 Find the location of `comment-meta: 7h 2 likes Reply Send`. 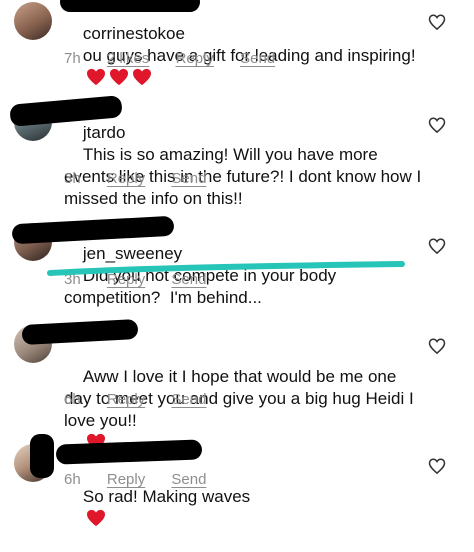

comment-meta: 7h 2 likes Reply Send is located at coordinates (180, 60).